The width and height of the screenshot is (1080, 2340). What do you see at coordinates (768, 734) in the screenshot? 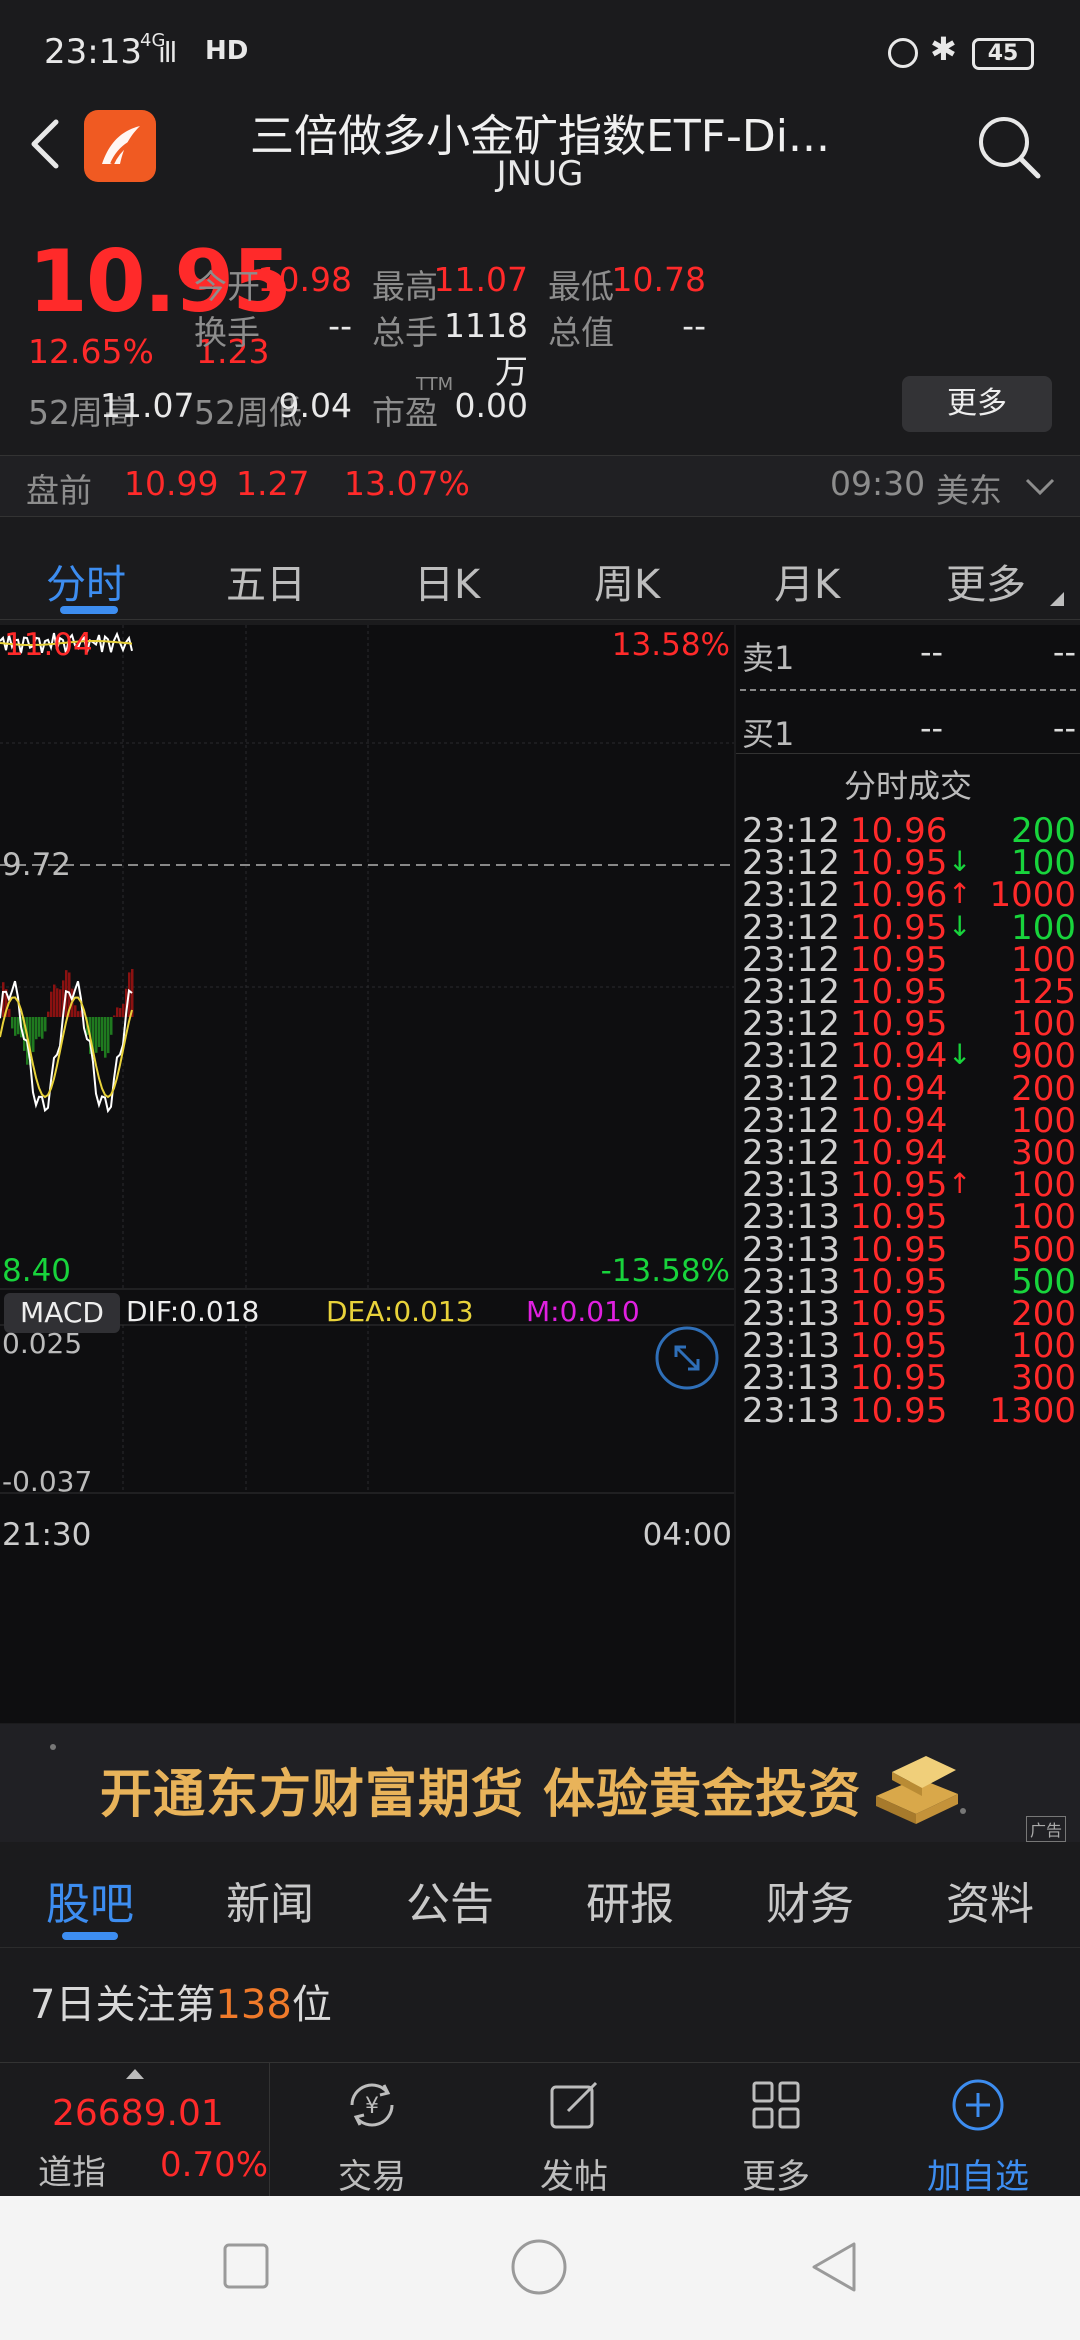
I see `buy1-label: 买1` at bounding box center [768, 734].